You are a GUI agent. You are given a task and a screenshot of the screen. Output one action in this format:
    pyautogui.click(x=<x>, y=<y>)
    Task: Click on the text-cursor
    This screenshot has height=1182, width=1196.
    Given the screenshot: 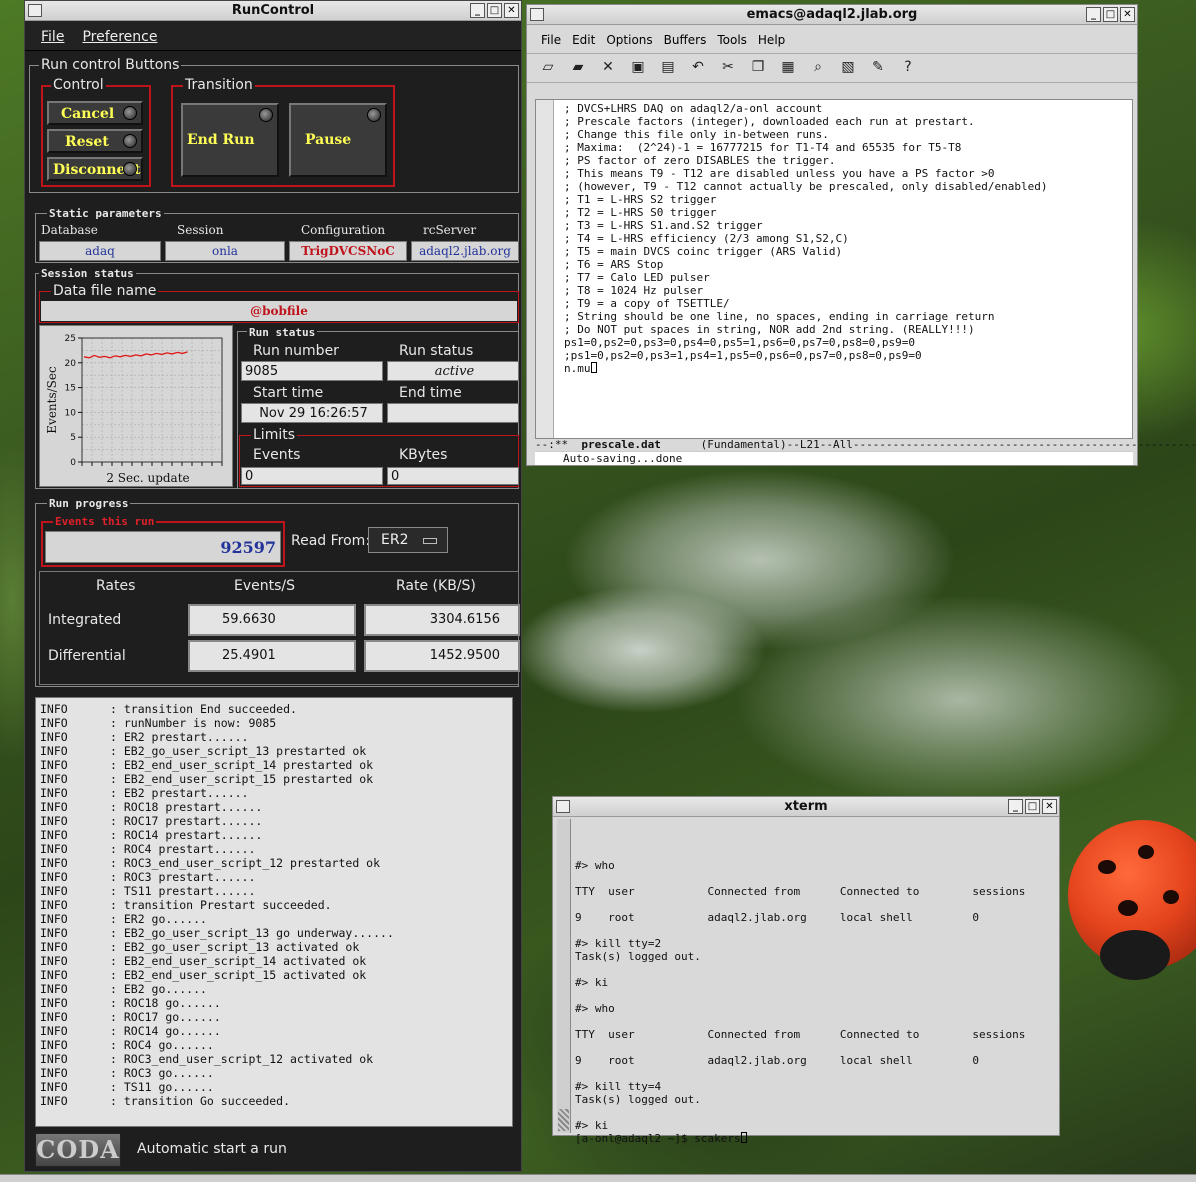 What is the action you would take?
    pyautogui.click(x=593, y=367)
    